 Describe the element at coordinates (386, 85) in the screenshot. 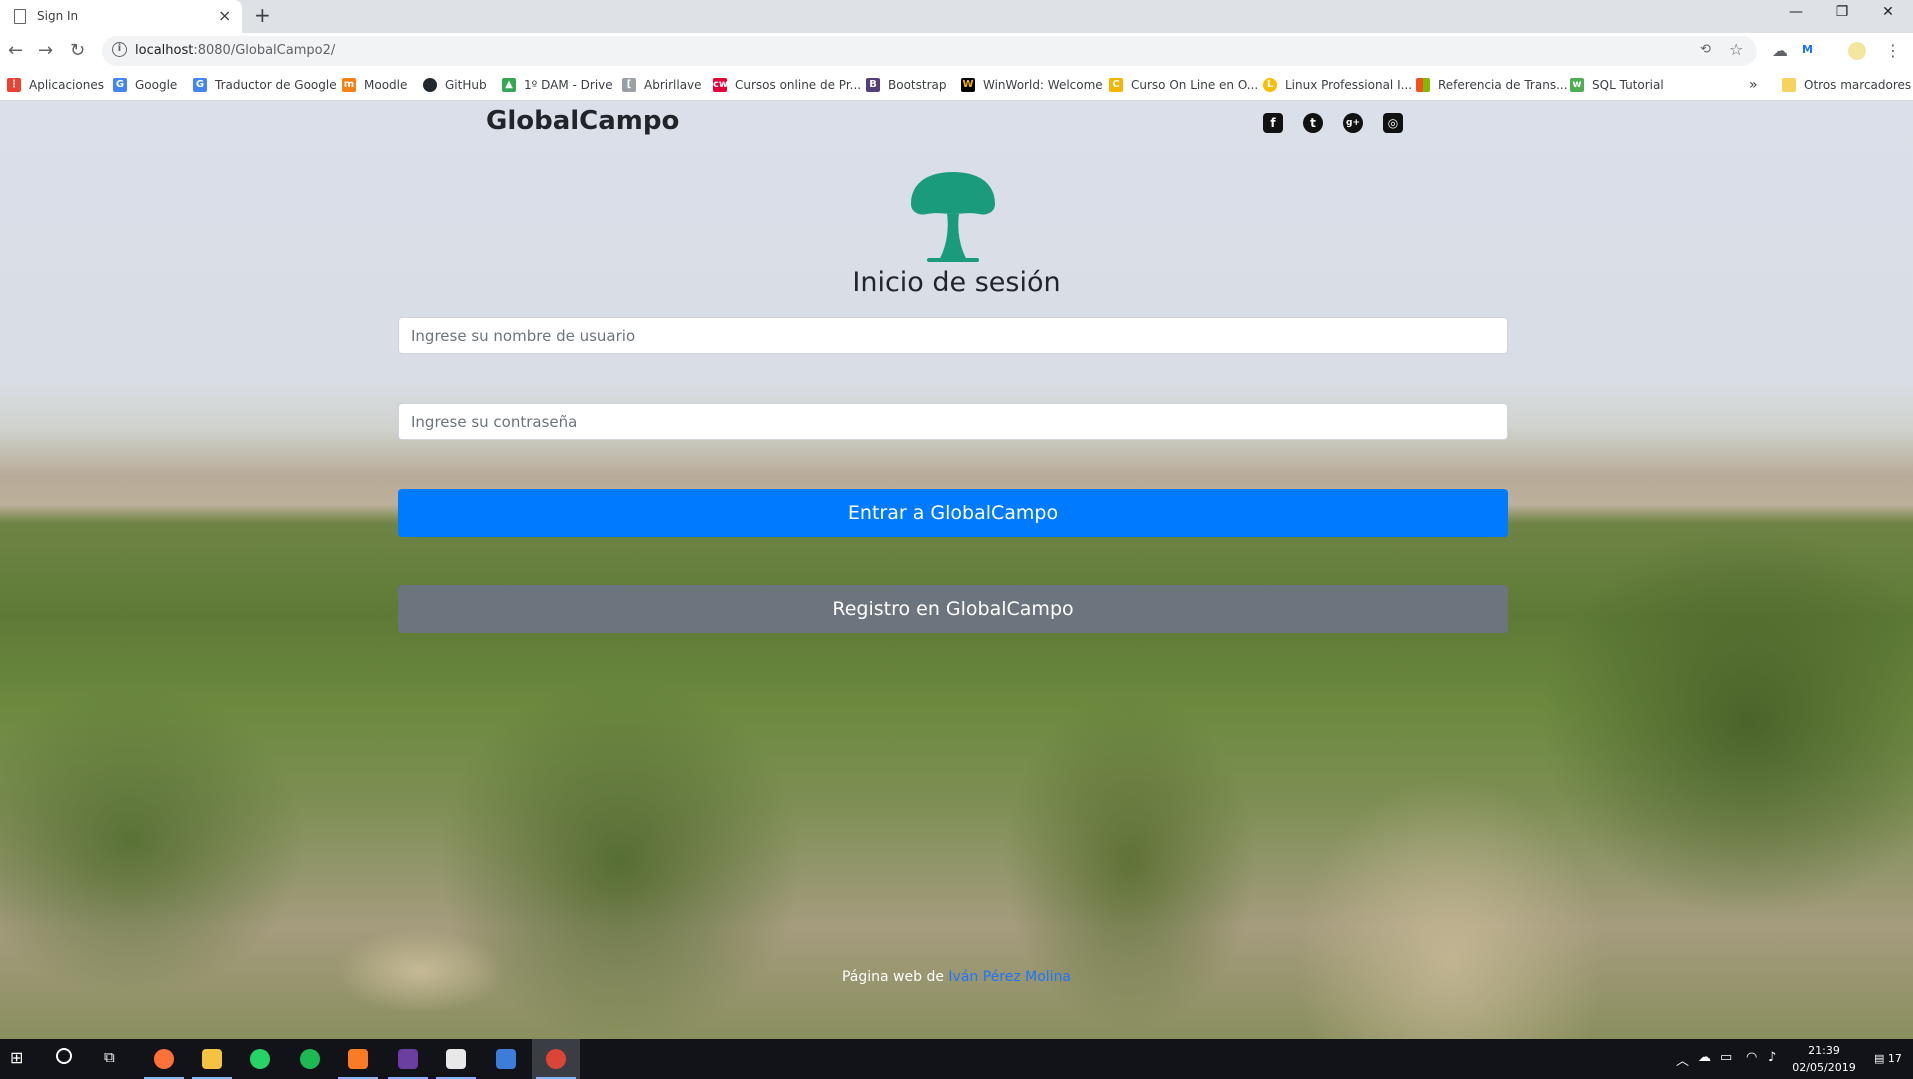

I see `bookmark-label: Moodle` at that location.